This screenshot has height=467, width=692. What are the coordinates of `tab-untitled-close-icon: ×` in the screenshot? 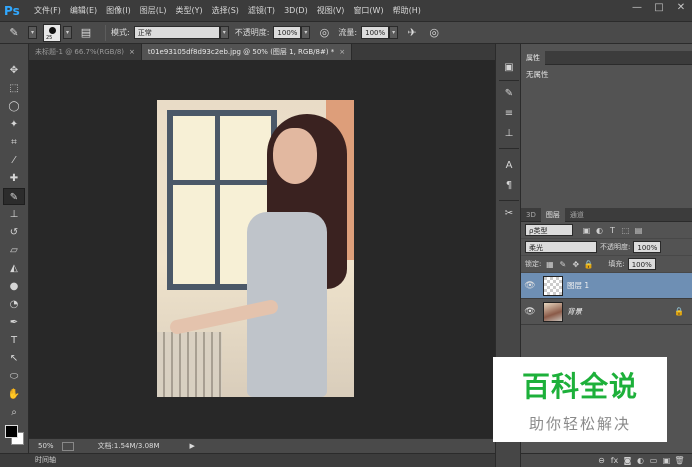 It's located at (132, 52).